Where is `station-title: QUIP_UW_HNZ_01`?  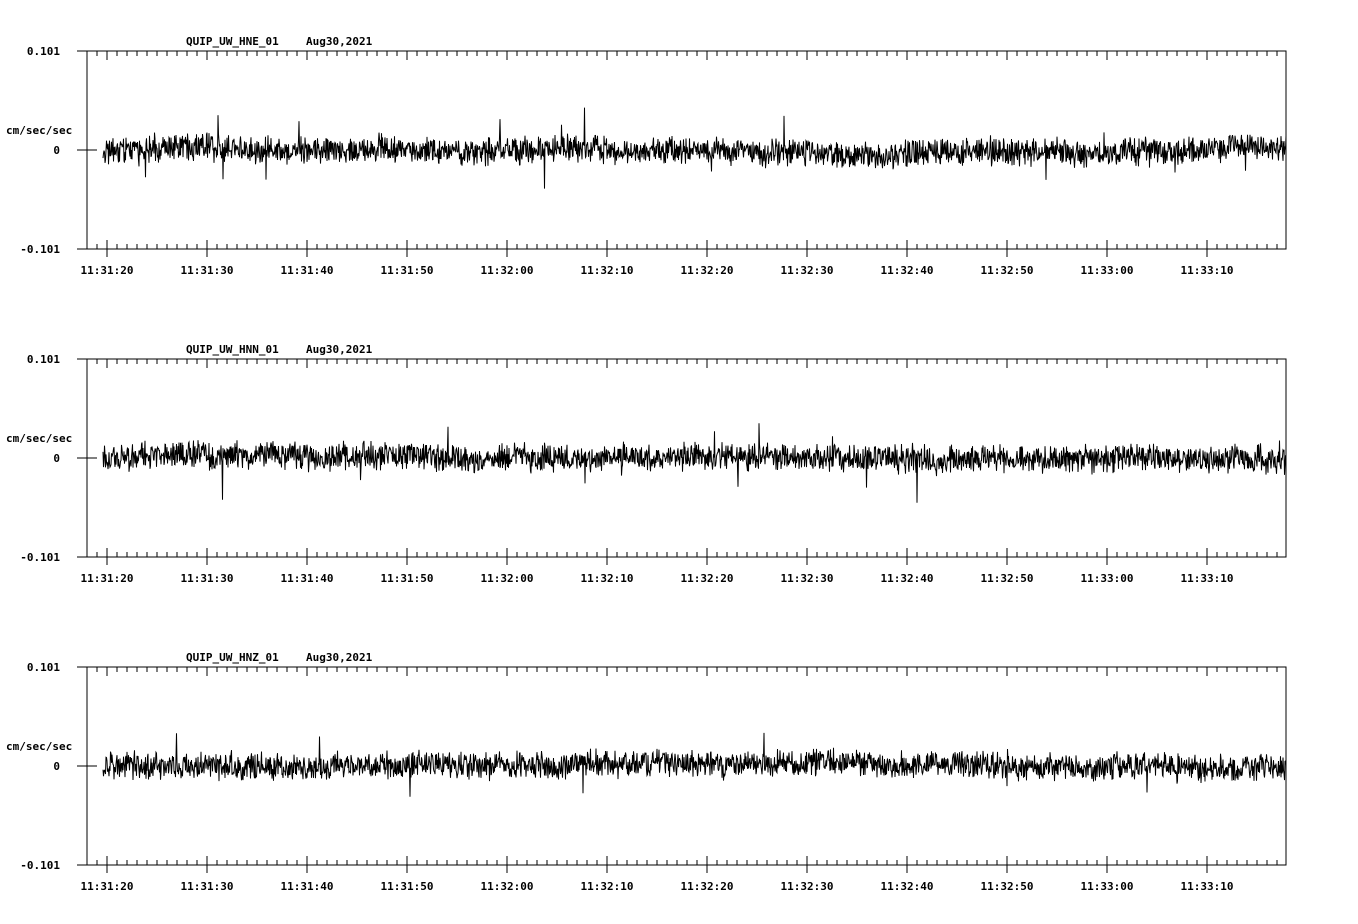 station-title: QUIP_UW_HNZ_01 is located at coordinates (232, 657).